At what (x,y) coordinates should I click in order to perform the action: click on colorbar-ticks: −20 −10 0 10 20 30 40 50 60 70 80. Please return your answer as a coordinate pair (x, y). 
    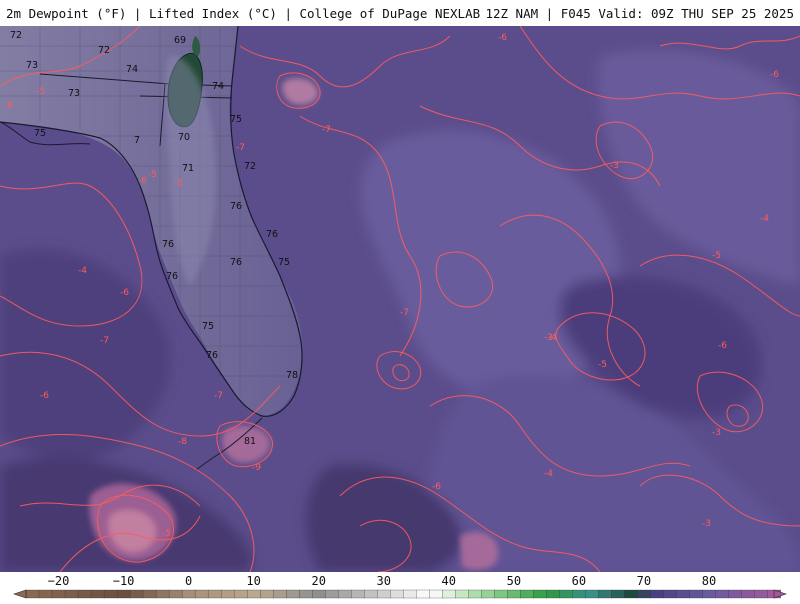
    Looking at the image, I should click on (382, 581).